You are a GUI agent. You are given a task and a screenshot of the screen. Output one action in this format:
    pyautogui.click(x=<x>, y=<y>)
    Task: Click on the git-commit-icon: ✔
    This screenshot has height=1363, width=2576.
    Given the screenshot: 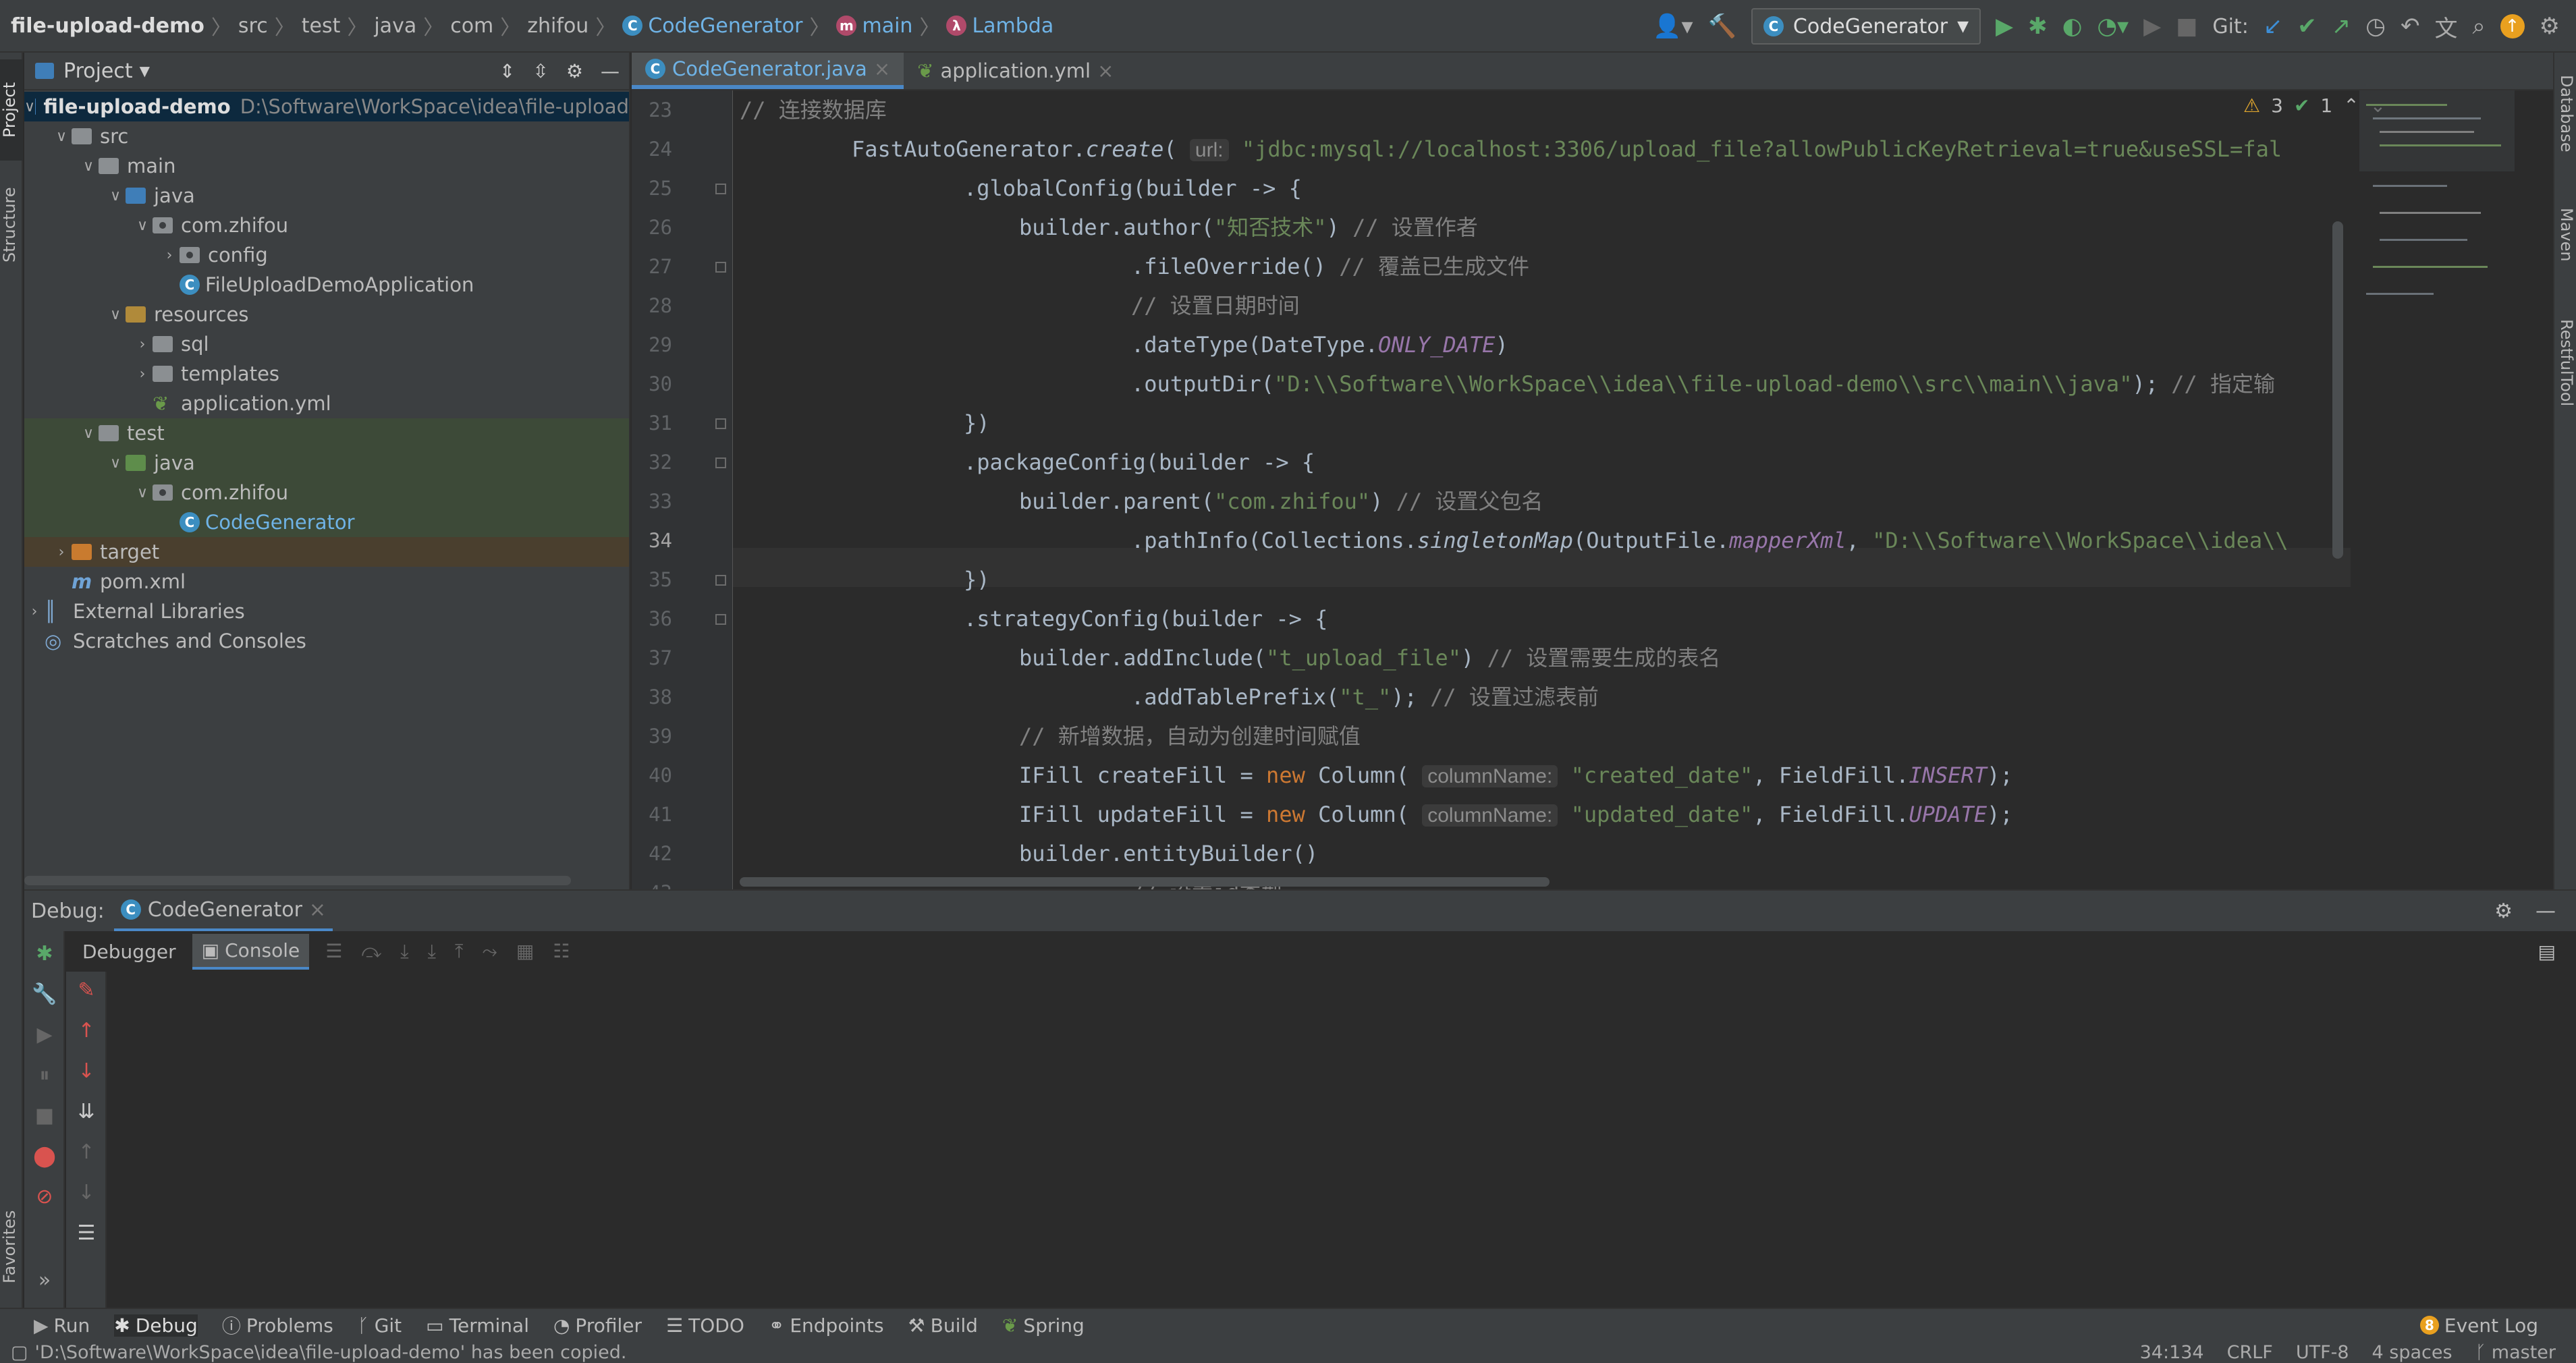 What is the action you would take?
    pyautogui.click(x=2307, y=26)
    